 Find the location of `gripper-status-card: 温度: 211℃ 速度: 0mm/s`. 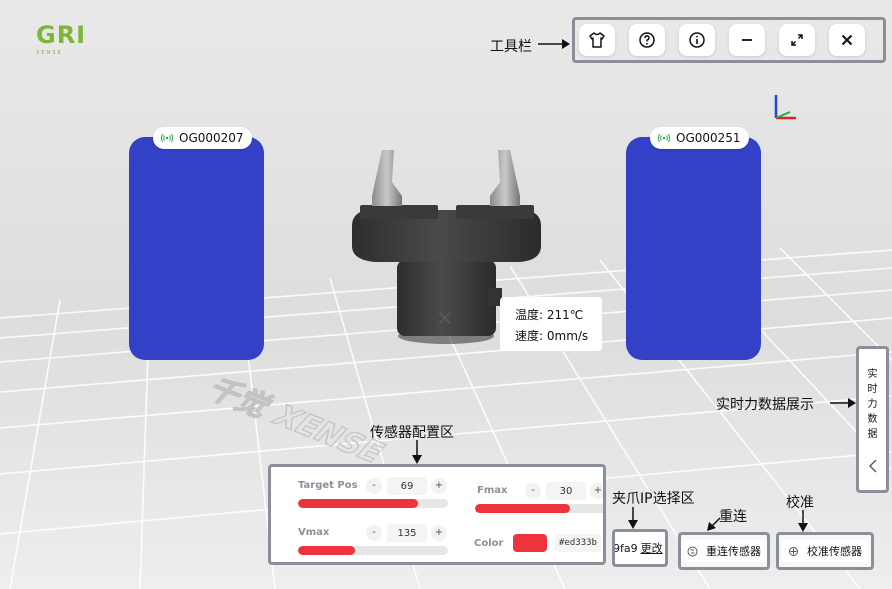

gripper-status-card: 温度: 211℃ 速度: 0mm/s is located at coordinates (551, 324).